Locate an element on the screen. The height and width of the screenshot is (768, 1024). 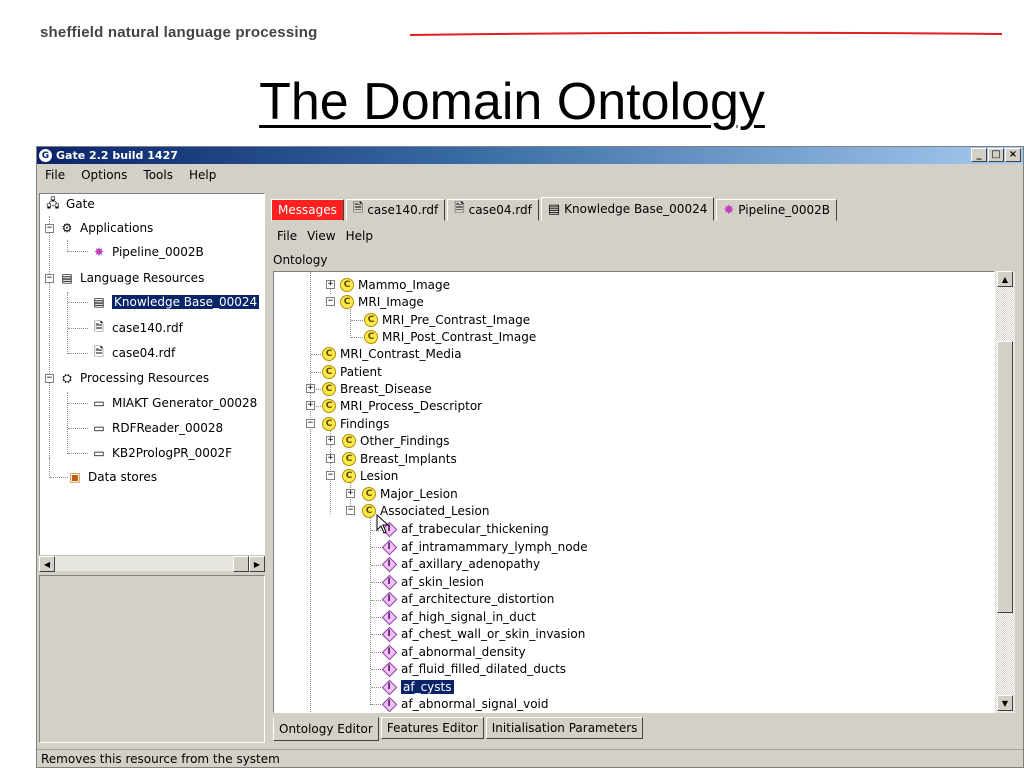
menu-file: File is located at coordinates (55, 175).